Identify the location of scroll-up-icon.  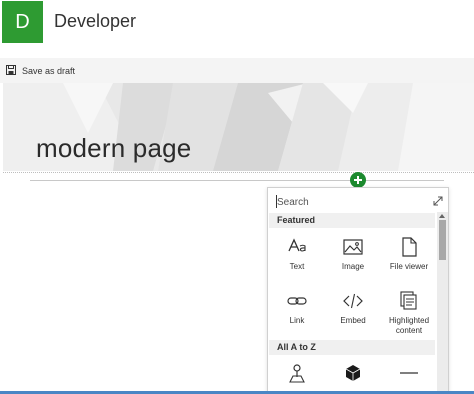
(442, 216).